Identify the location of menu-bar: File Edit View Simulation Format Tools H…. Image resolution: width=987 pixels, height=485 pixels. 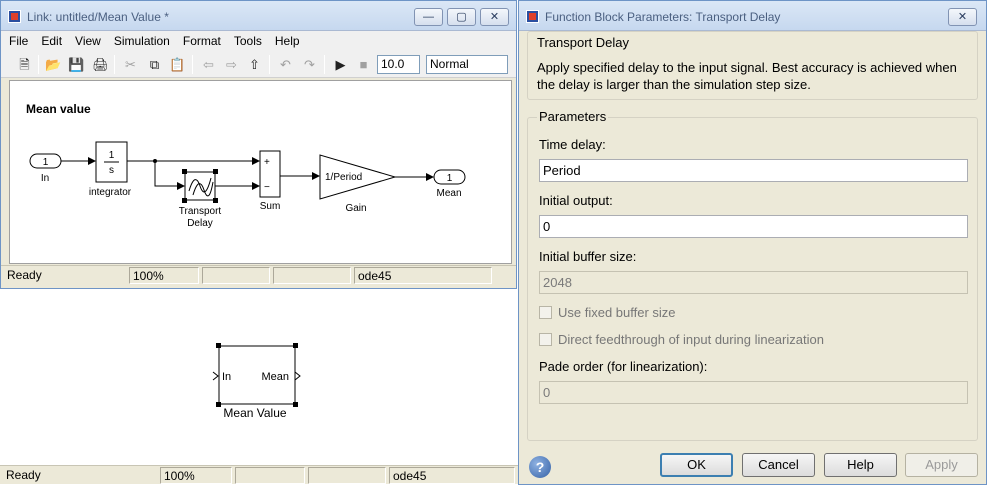
(258, 41).